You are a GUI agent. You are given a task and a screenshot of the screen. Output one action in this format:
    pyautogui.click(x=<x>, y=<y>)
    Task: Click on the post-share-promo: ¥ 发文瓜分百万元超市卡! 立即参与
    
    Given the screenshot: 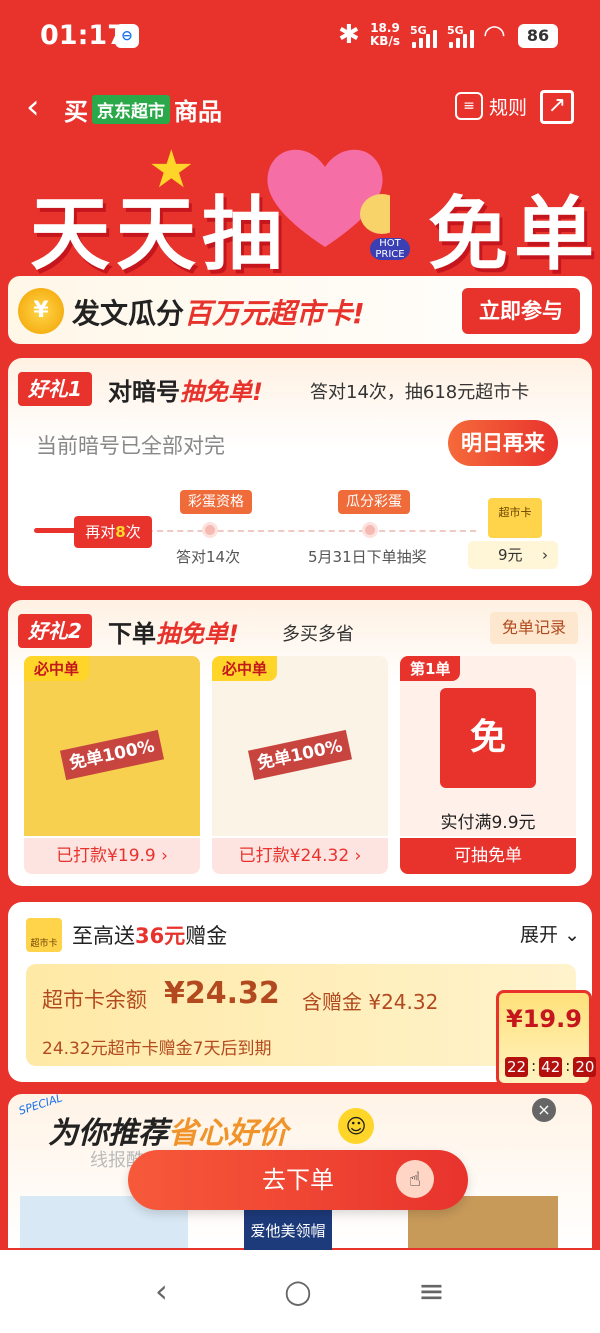 What is the action you would take?
    pyautogui.click(x=300, y=310)
    